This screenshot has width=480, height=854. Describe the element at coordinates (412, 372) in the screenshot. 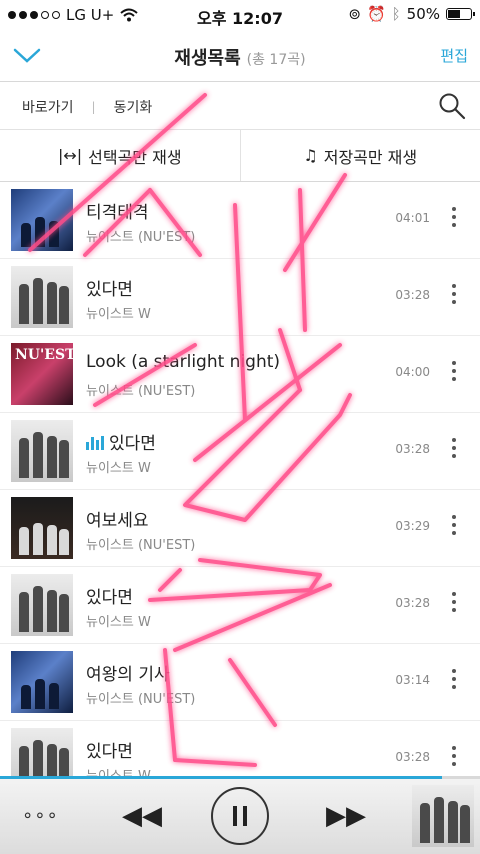

I see `song-duration: 04:00` at that location.